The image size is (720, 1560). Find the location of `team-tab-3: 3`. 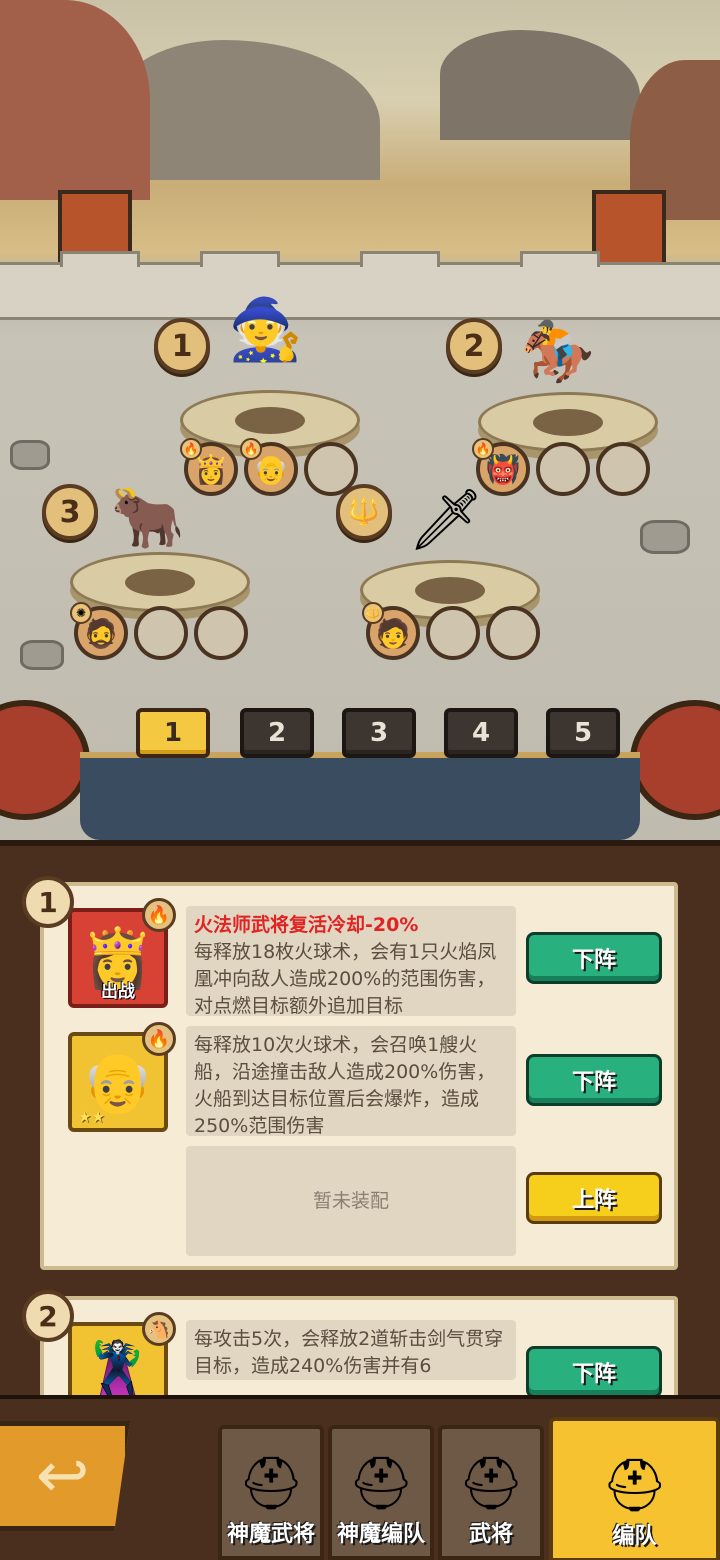

team-tab-3: 3 is located at coordinates (379, 733).